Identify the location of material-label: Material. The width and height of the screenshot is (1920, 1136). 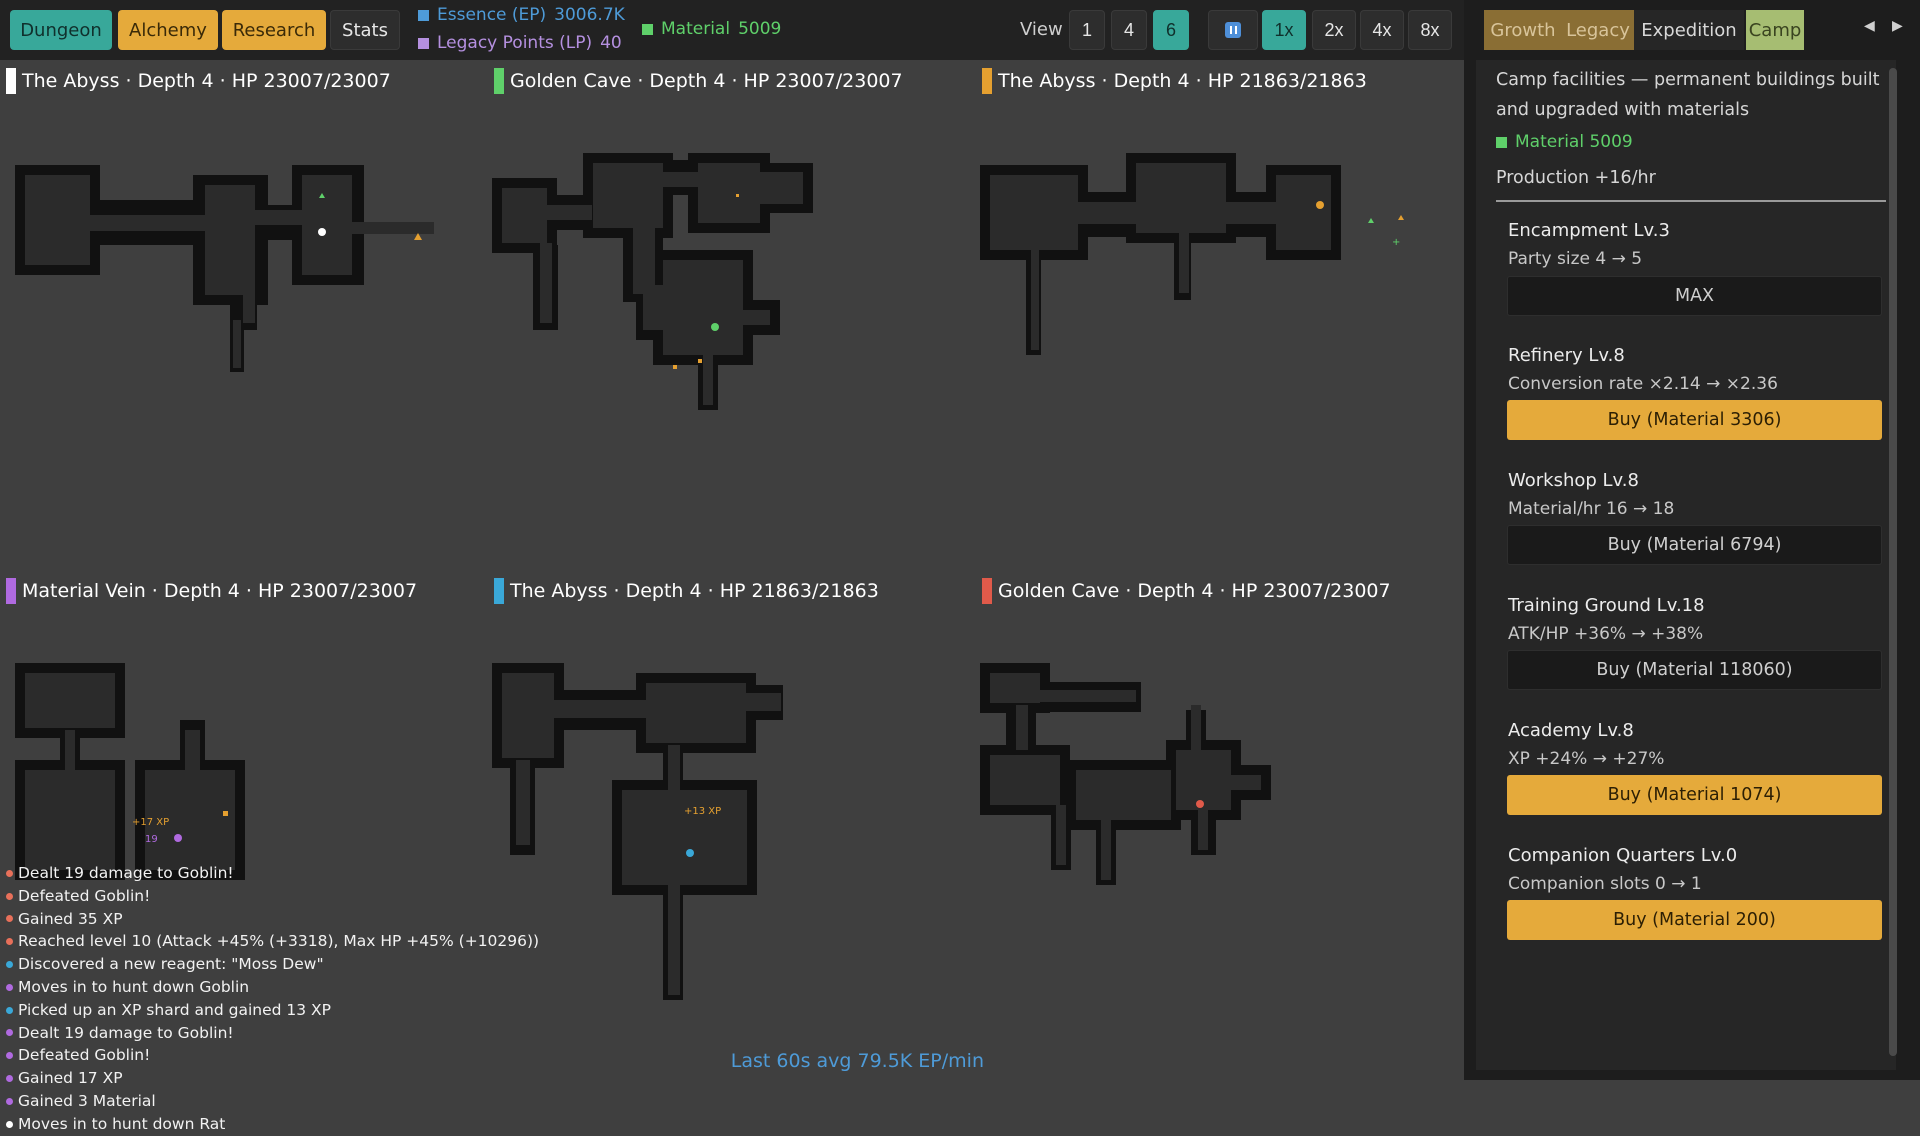
(696, 29).